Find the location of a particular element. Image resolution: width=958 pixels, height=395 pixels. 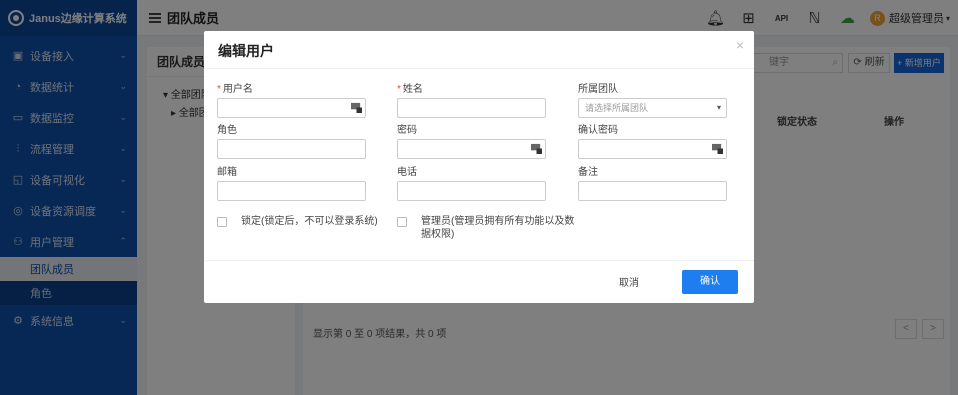

password-field: 密码 is located at coordinates (471, 141).